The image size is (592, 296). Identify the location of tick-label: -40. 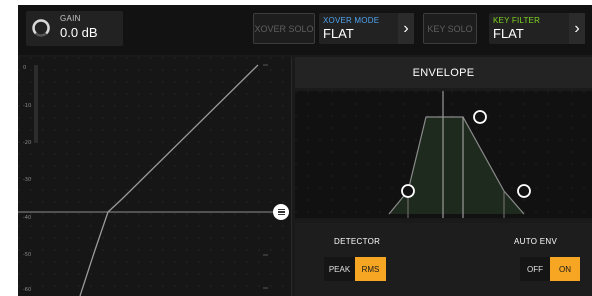
(27, 218).